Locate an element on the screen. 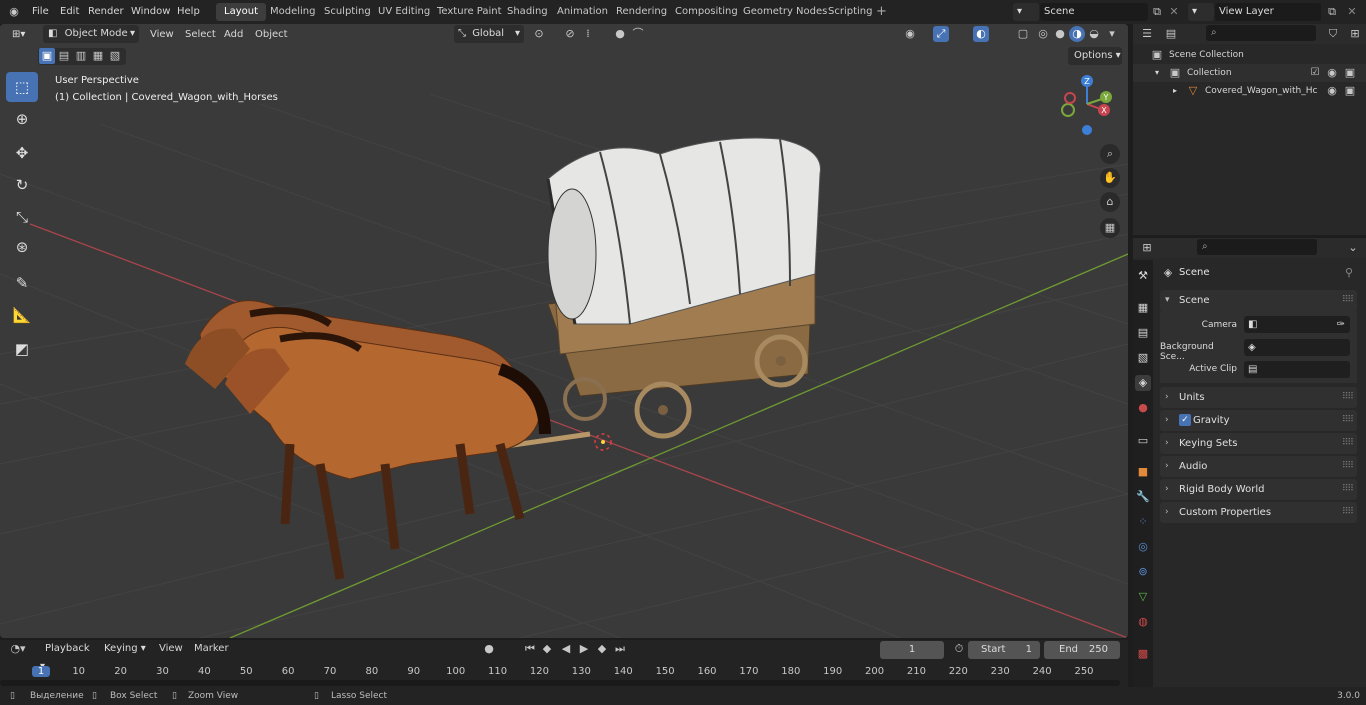 The height and width of the screenshot is (705, 1366). outliner-row-object: ▸ ▽ Covered_Wagon_with_Hc ◉ ▣ is located at coordinates (1249, 91).